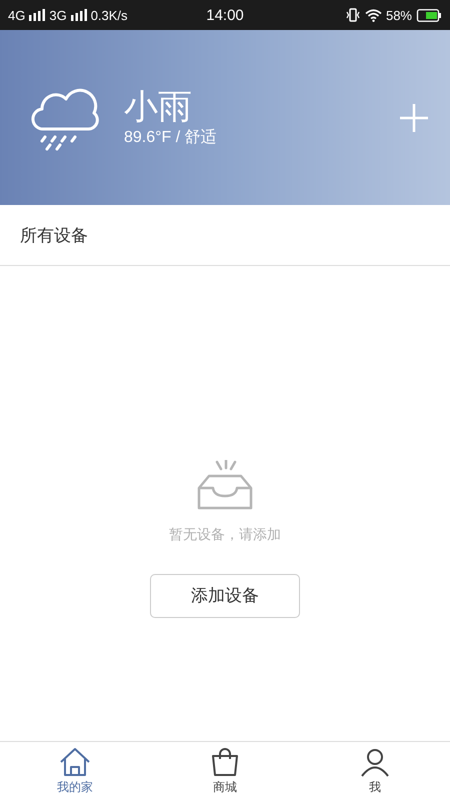 The width and height of the screenshot is (450, 800). What do you see at coordinates (225, 535) in the screenshot?
I see `empty-message: 暂无设备，请添加` at bounding box center [225, 535].